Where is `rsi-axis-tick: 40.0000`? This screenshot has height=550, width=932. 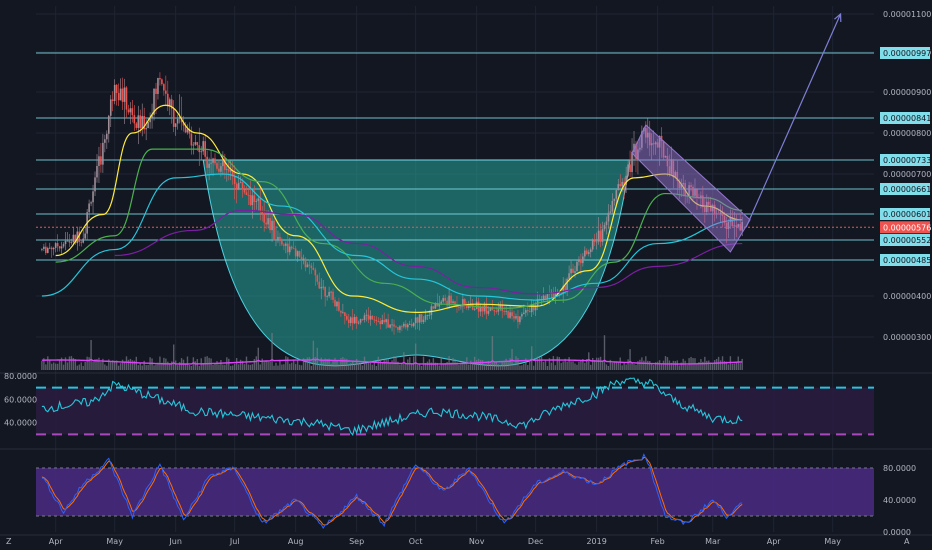 rsi-axis-tick: 40.0000 is located at coordinates (20, 423).